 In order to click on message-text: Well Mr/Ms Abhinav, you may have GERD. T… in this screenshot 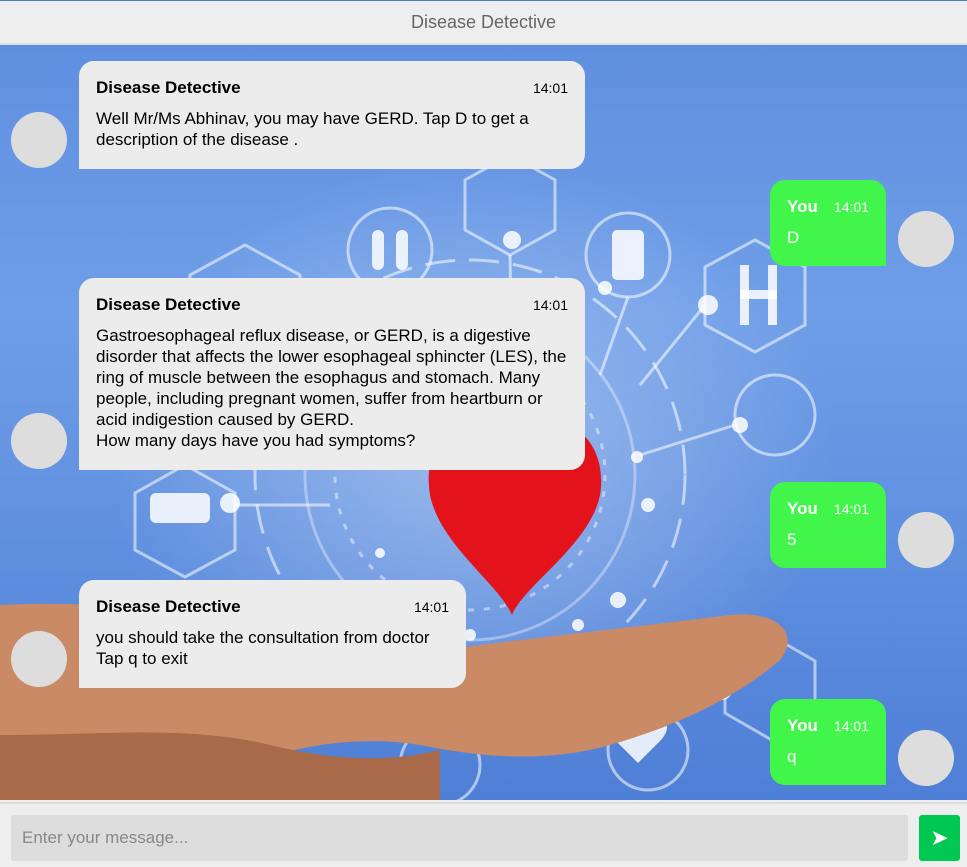, I will do `click(312, 129)`.